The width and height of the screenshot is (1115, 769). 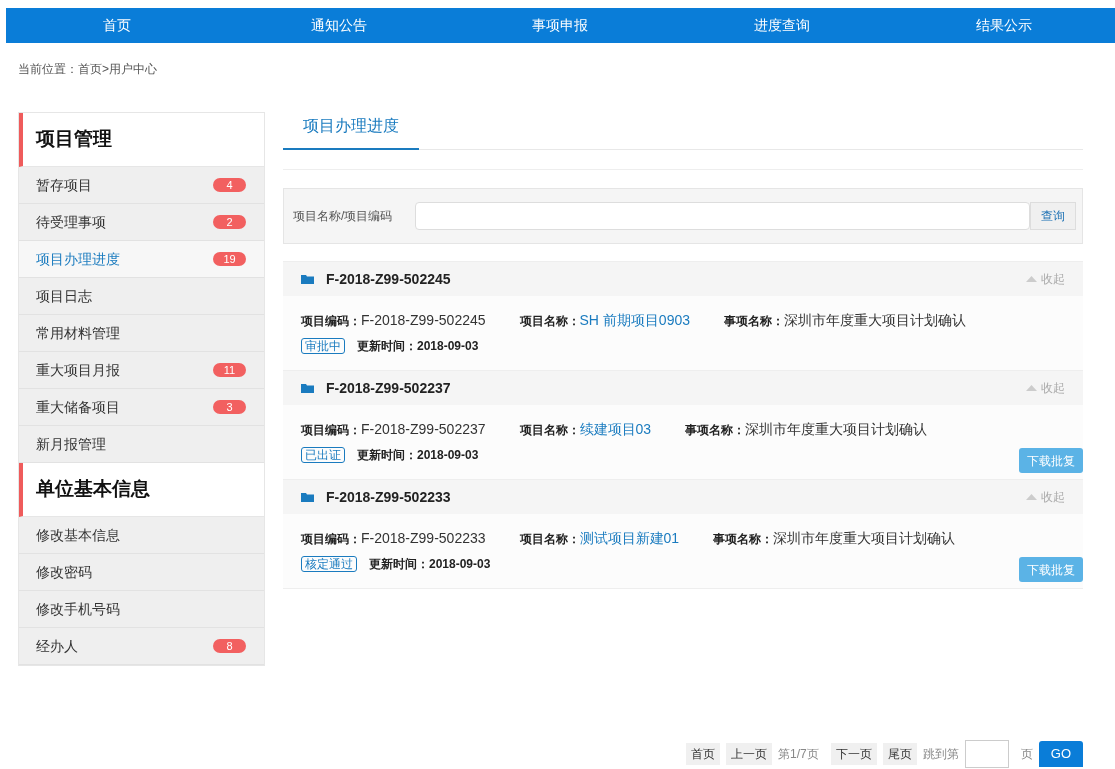 I want to click on sidebar-item: 项目日志, so click(x=141, y=296).